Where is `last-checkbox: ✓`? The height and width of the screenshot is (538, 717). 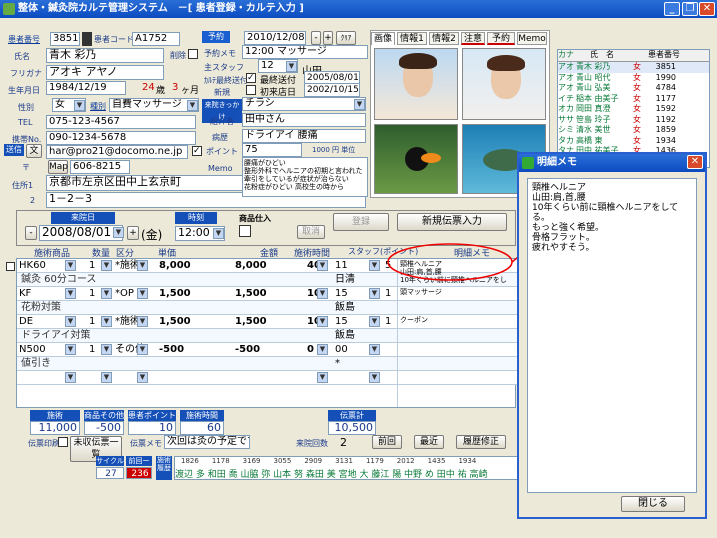
last-checkbox: ✓ is located at coordinates (251, 78).